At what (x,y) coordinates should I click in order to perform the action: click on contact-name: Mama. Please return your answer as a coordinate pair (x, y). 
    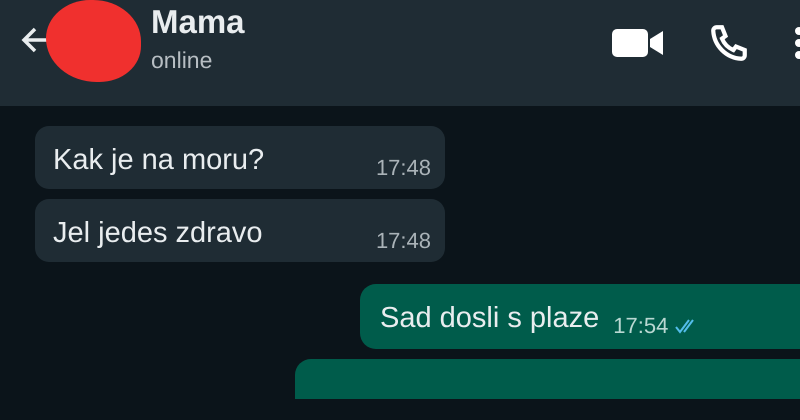
    Looking at the image, I should click on (198, 21).